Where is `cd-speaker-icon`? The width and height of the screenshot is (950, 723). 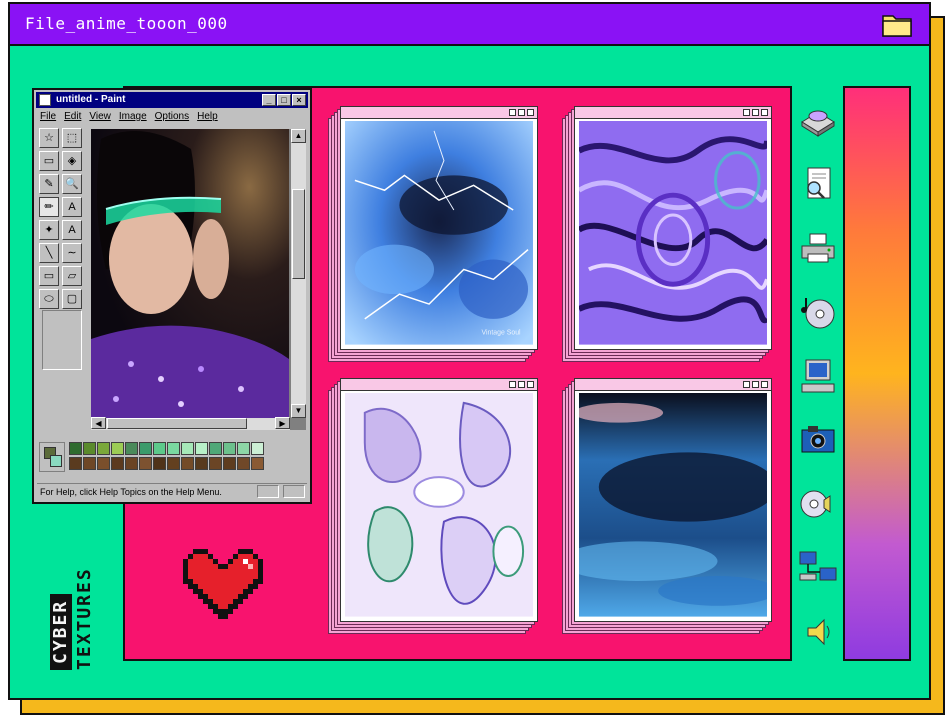 cd-speaker-icon is located at coordinates (818, 504).